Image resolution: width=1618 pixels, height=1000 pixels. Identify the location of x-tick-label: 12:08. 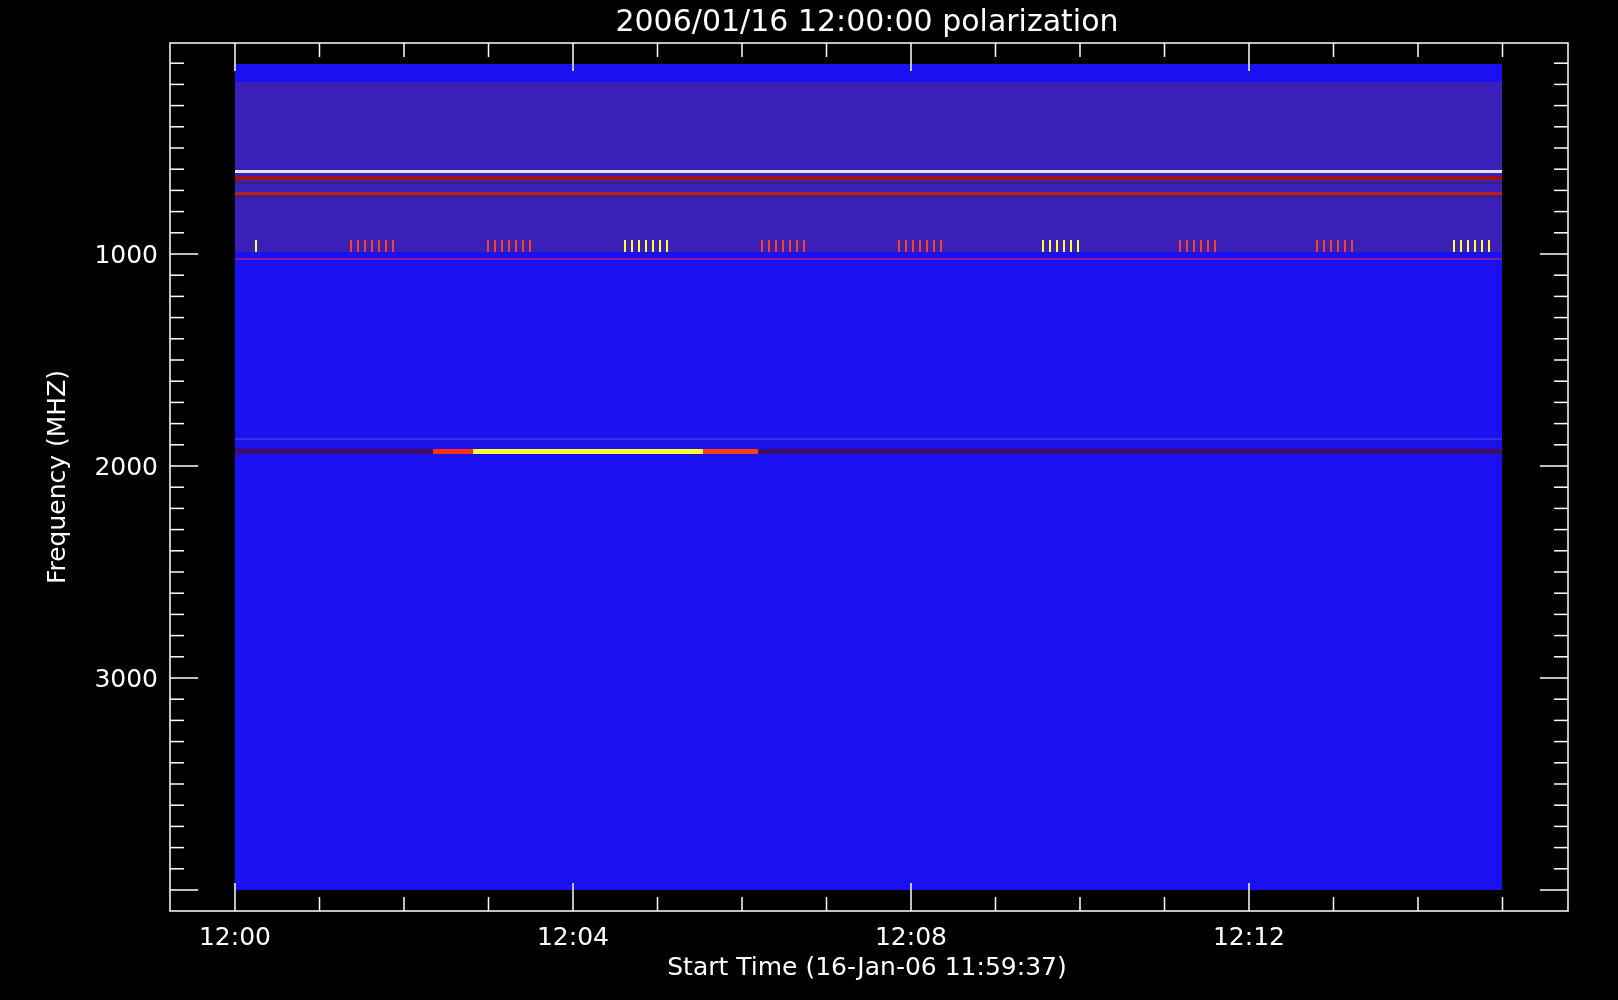
(911, 936).